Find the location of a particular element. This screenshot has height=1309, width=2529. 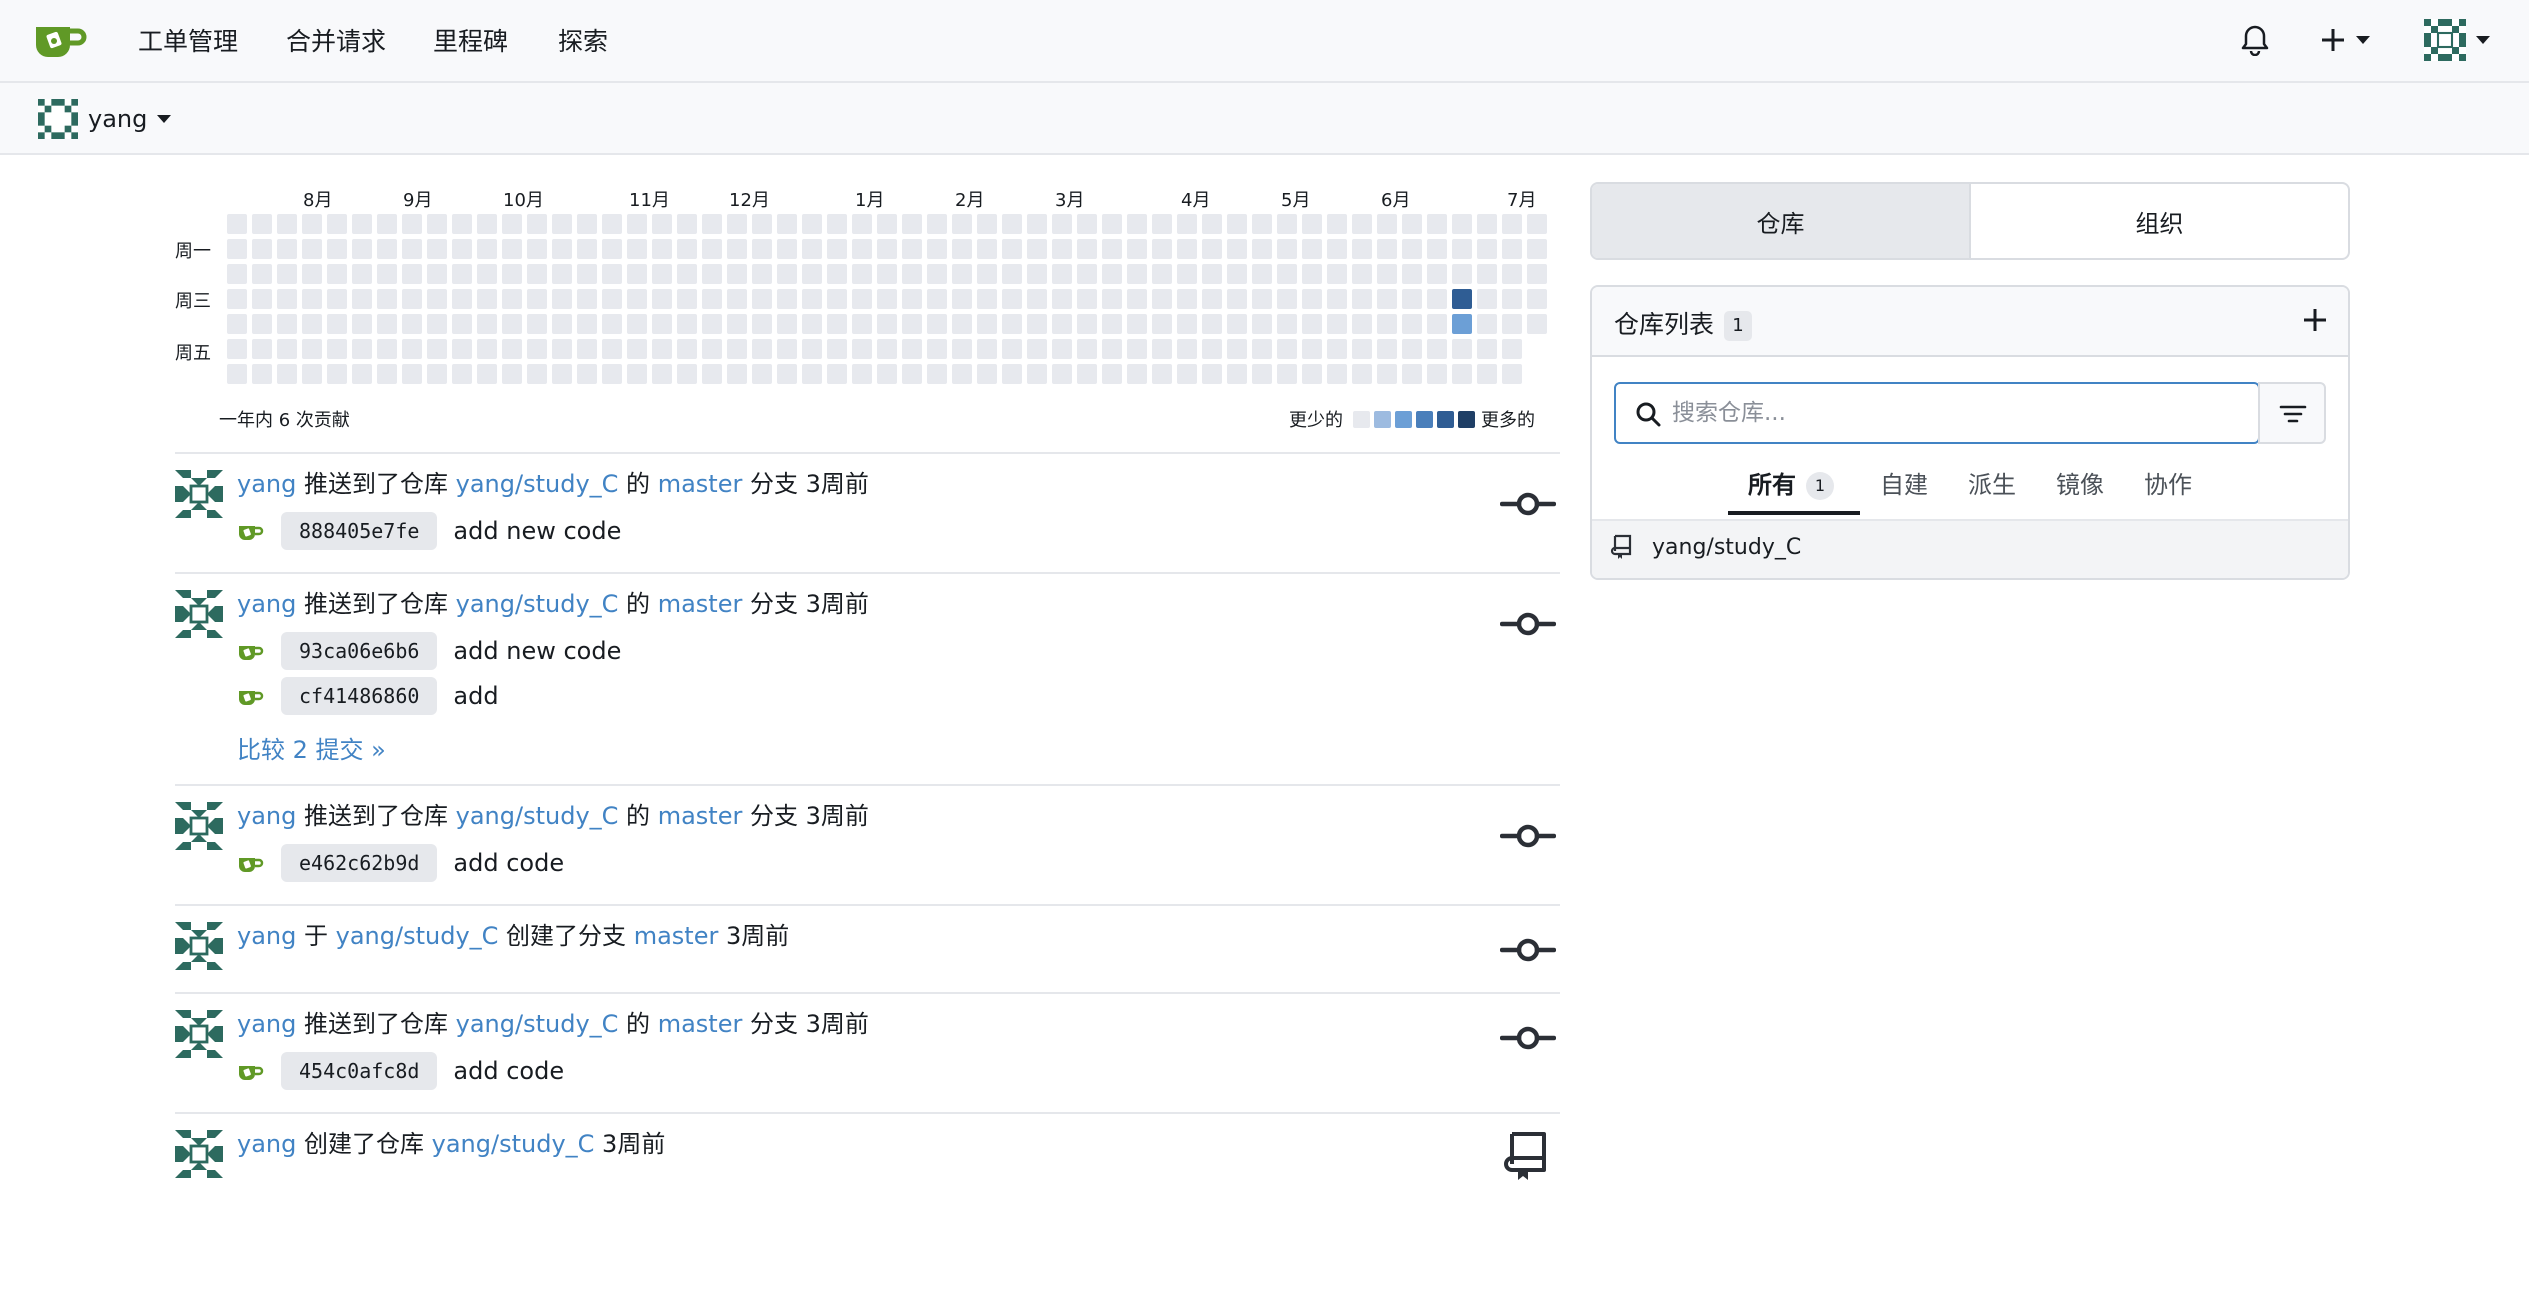

nav-pull-requests: 合并请求 is located at coordinates (336, 42).